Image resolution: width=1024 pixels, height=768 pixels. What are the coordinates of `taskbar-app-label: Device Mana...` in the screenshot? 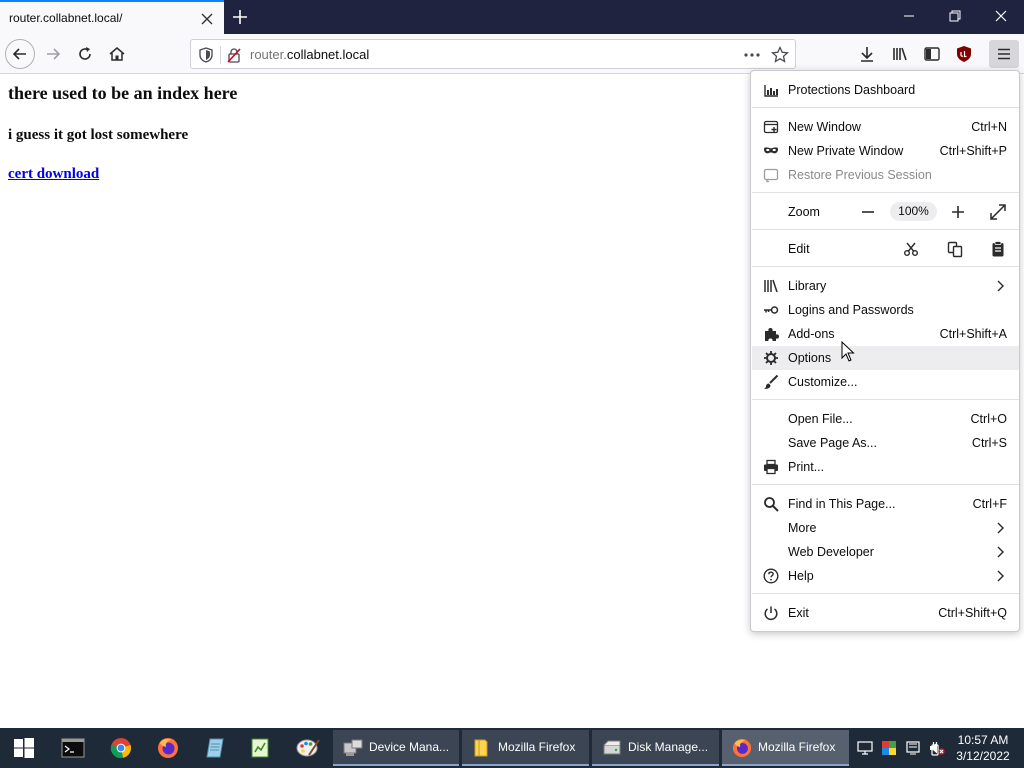 It's located at (409, 747).